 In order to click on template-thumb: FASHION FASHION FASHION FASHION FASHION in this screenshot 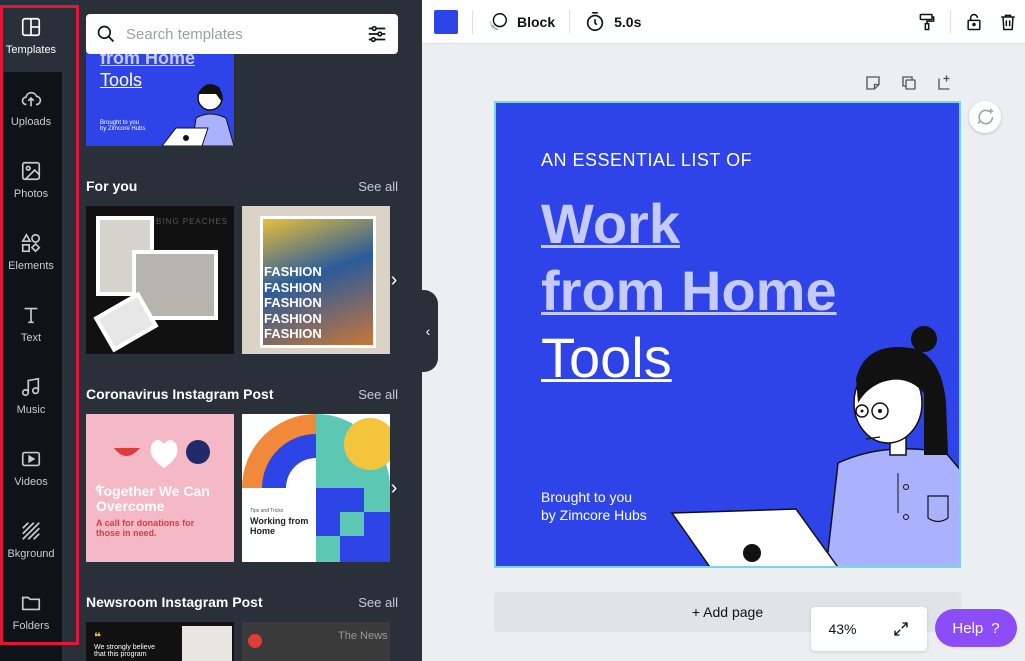, I will do `click(316, 280)`.